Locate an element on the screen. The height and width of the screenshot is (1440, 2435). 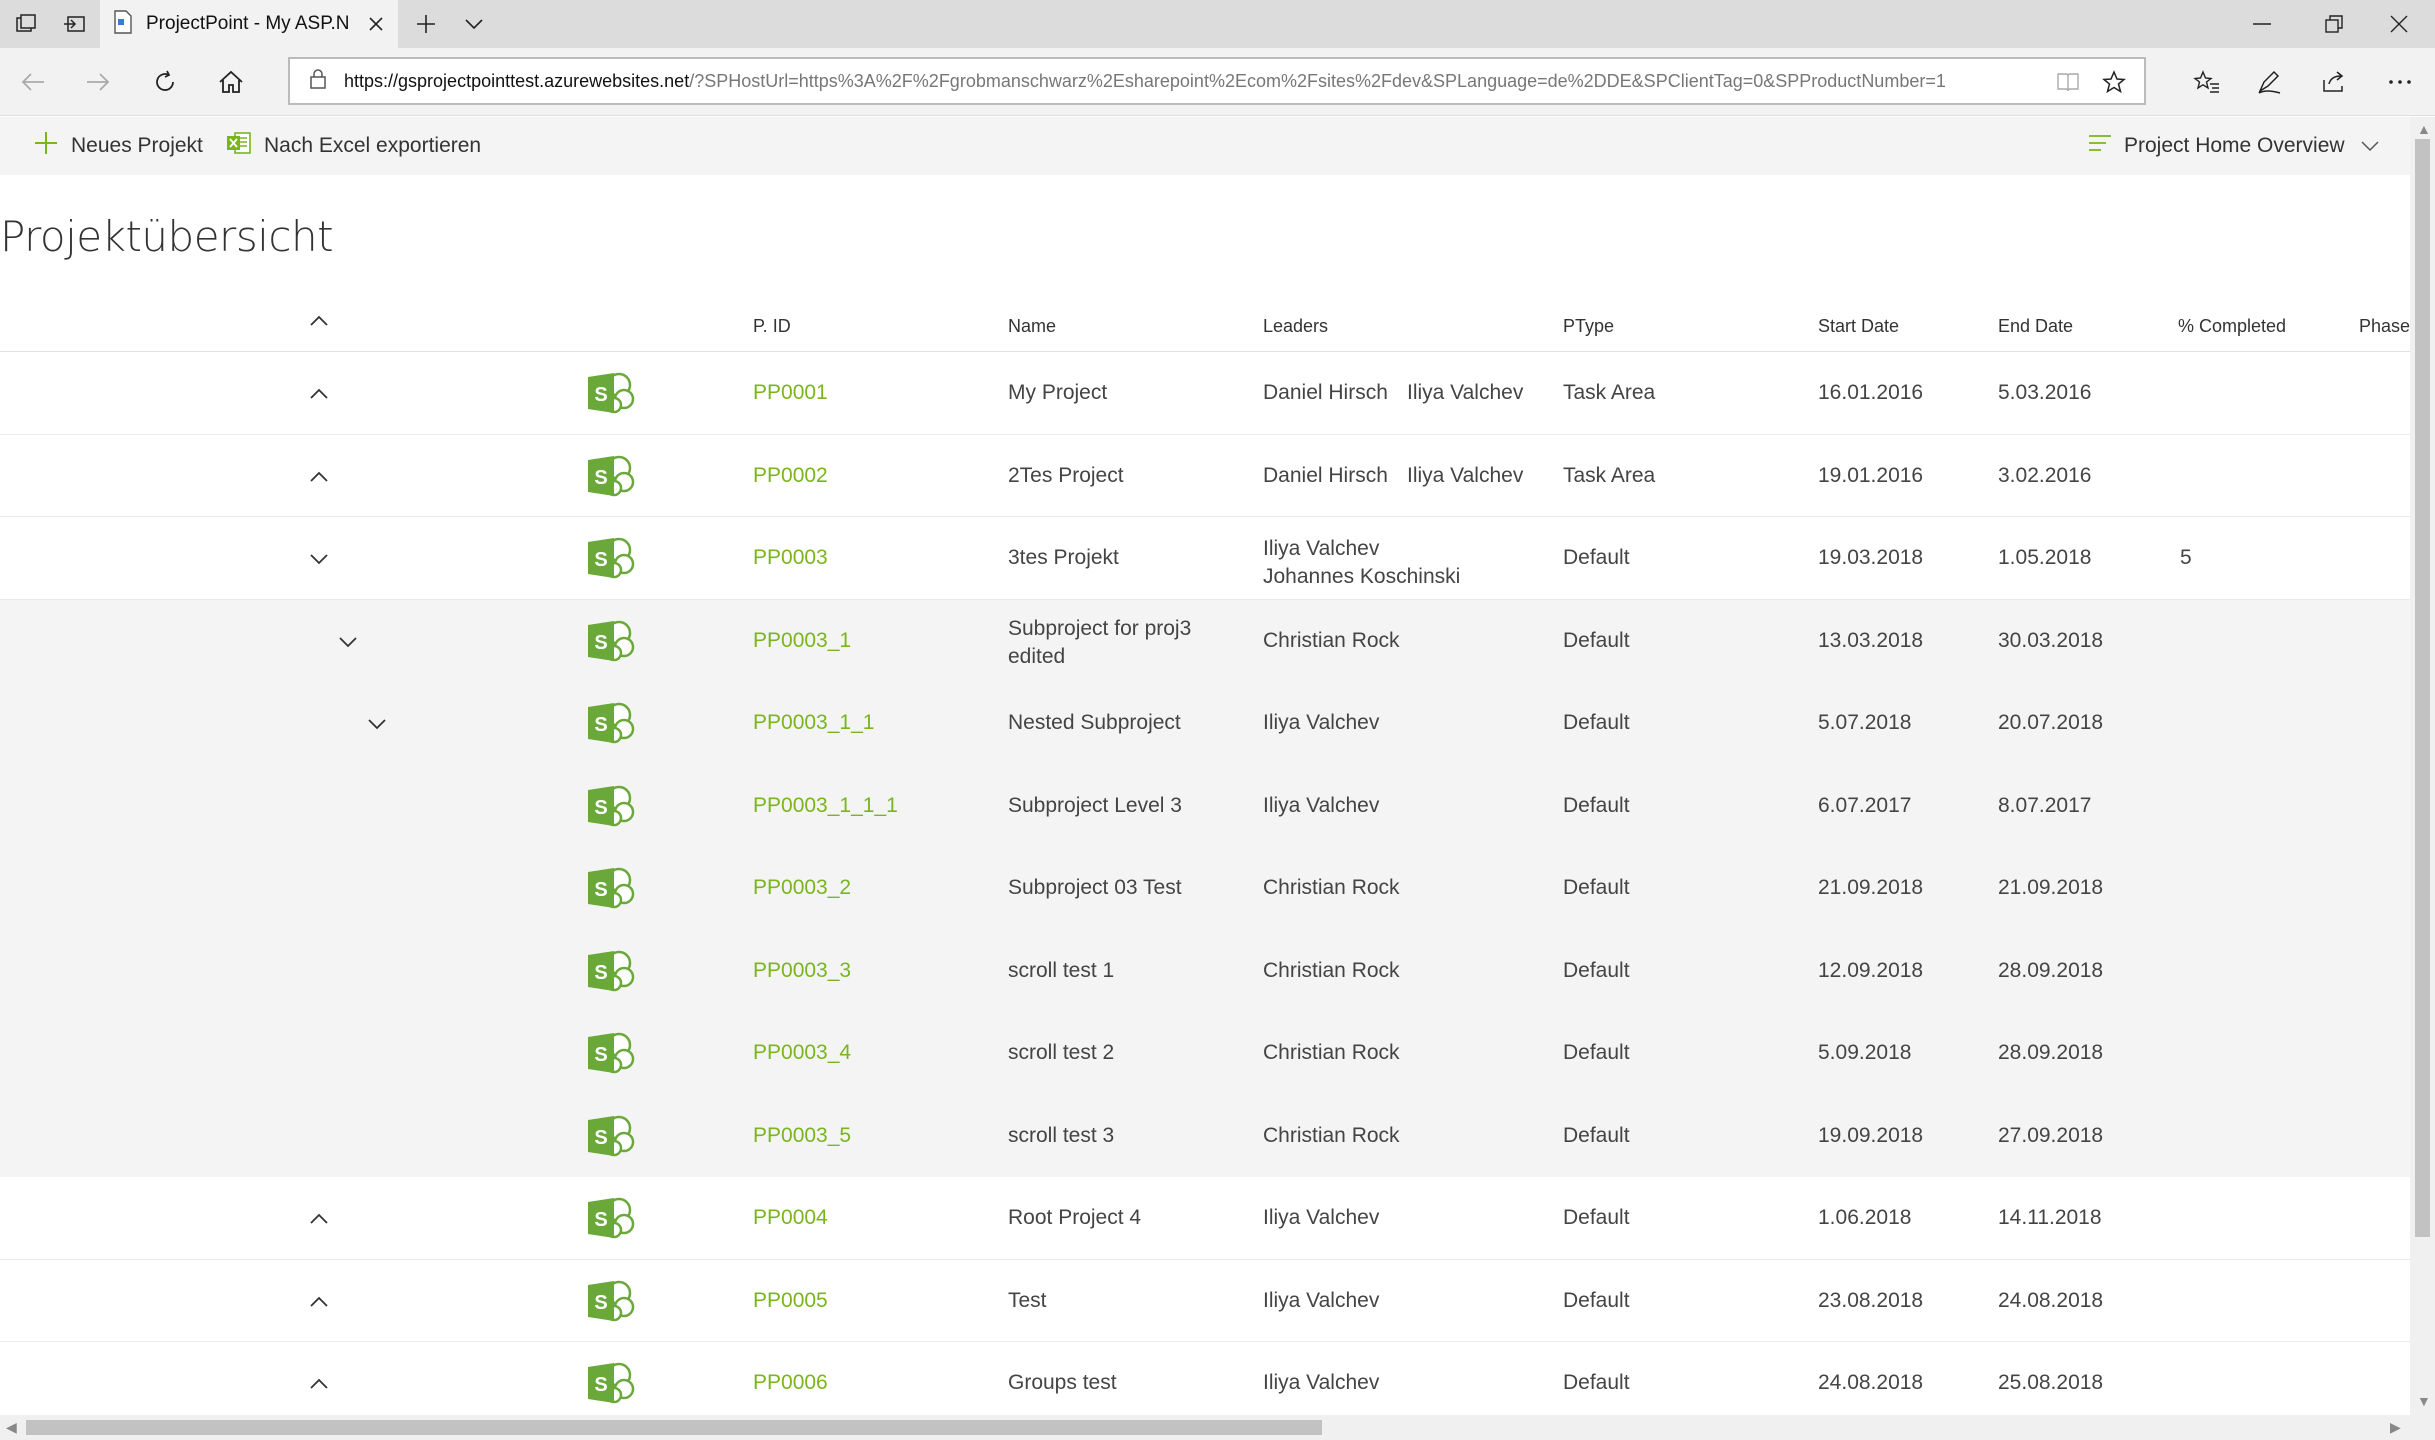
leader-name: Iliya Valchev is located at coordinates (1321, 805).